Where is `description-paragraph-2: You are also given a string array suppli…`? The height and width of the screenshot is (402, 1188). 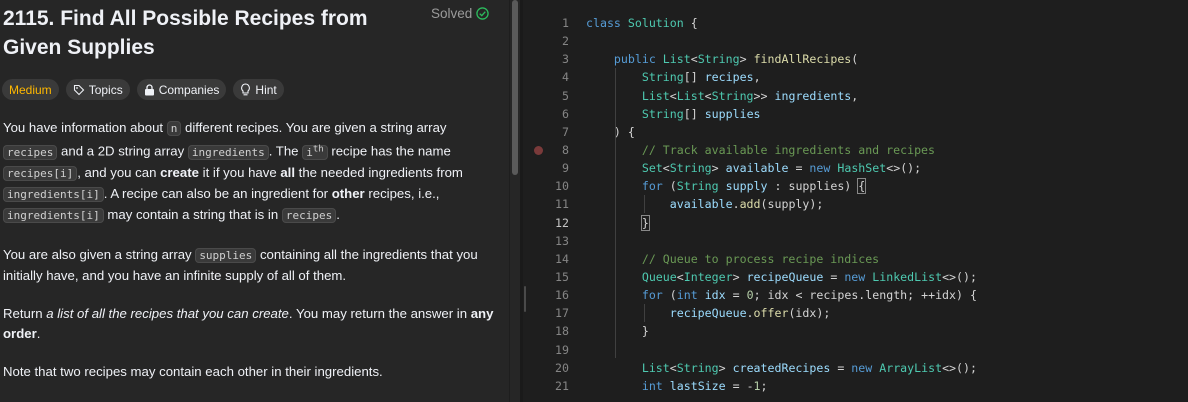 description-paragraph-2: You are also given a string array suppli… is located at coordinates (240, 264).